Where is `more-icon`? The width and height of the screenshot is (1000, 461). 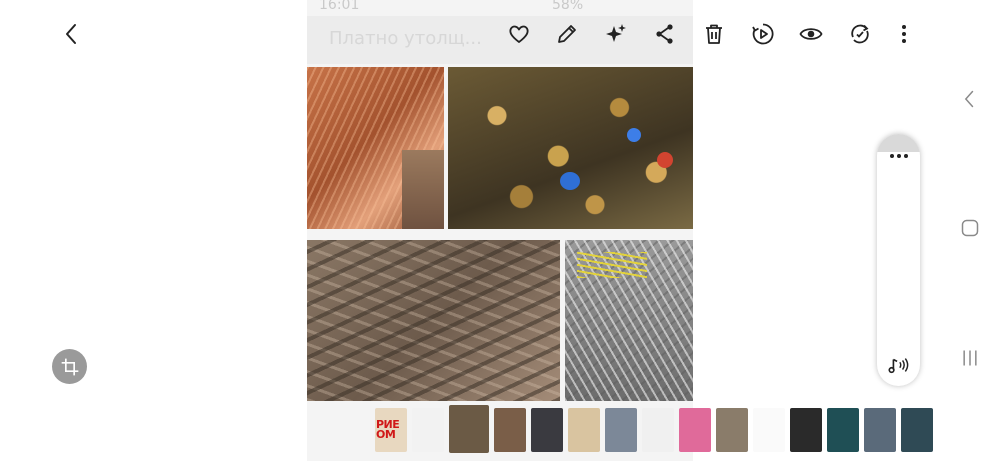 more-icon is located at coordinates (904, 34).